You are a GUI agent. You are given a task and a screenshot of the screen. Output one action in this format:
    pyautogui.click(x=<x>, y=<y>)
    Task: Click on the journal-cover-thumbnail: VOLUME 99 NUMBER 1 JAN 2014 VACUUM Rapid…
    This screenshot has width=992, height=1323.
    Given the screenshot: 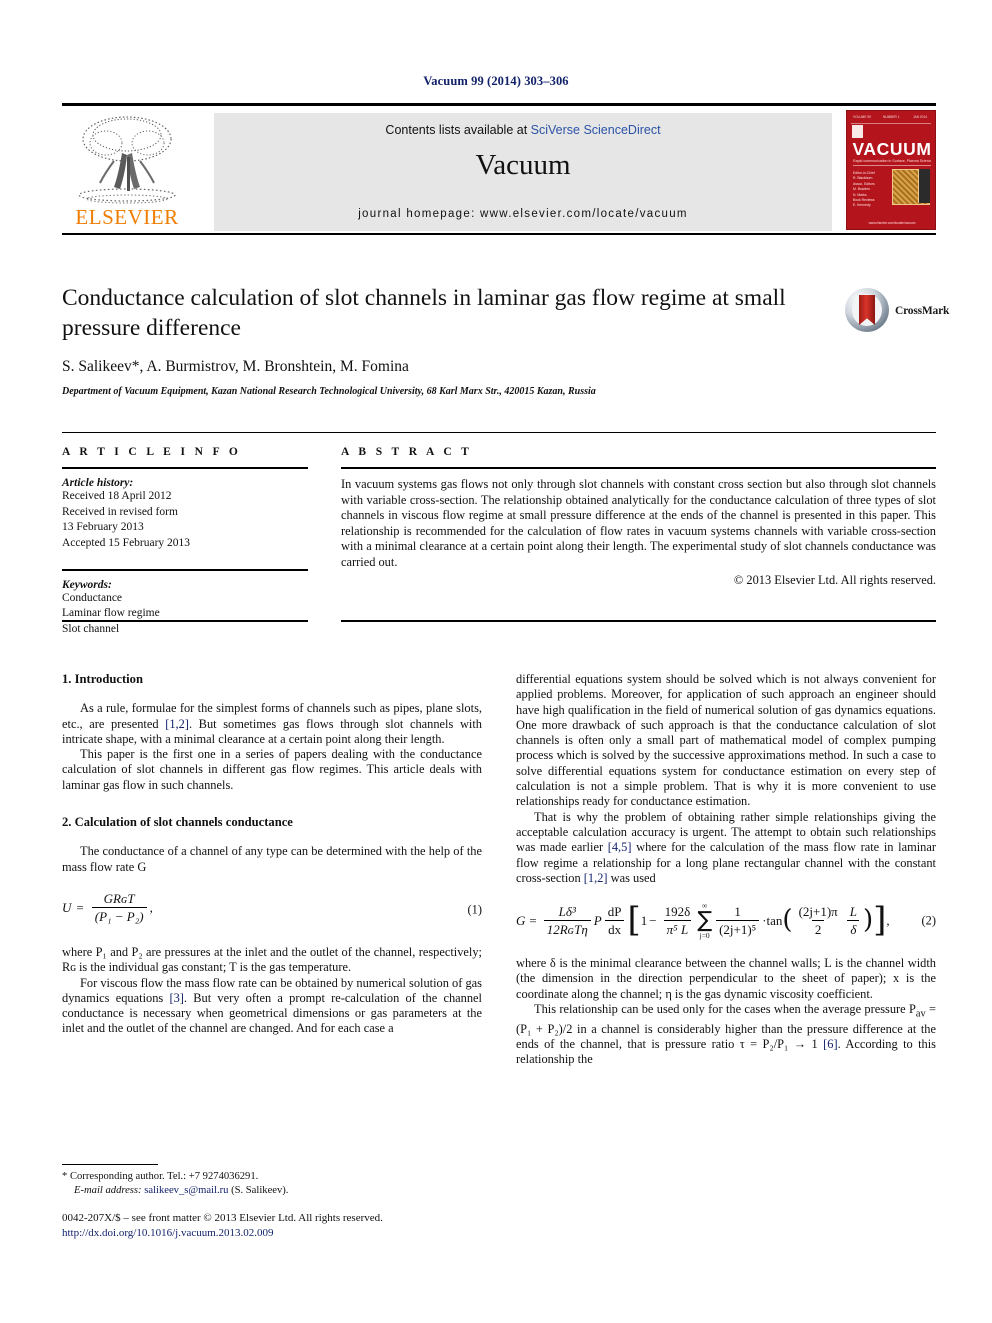 What is the action you would take?
    pyautogui.click(x=891, y=170)
    